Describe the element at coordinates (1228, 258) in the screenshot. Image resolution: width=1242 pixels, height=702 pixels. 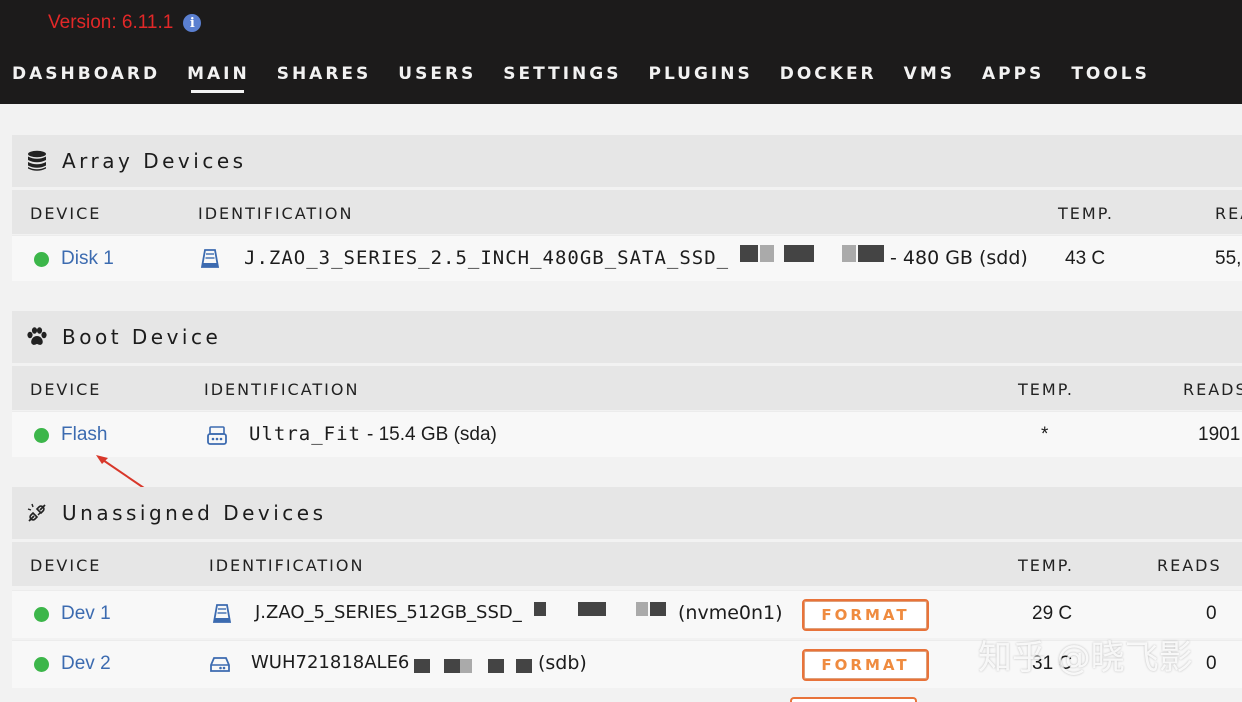
I see `device-reads: 55,` at that location.